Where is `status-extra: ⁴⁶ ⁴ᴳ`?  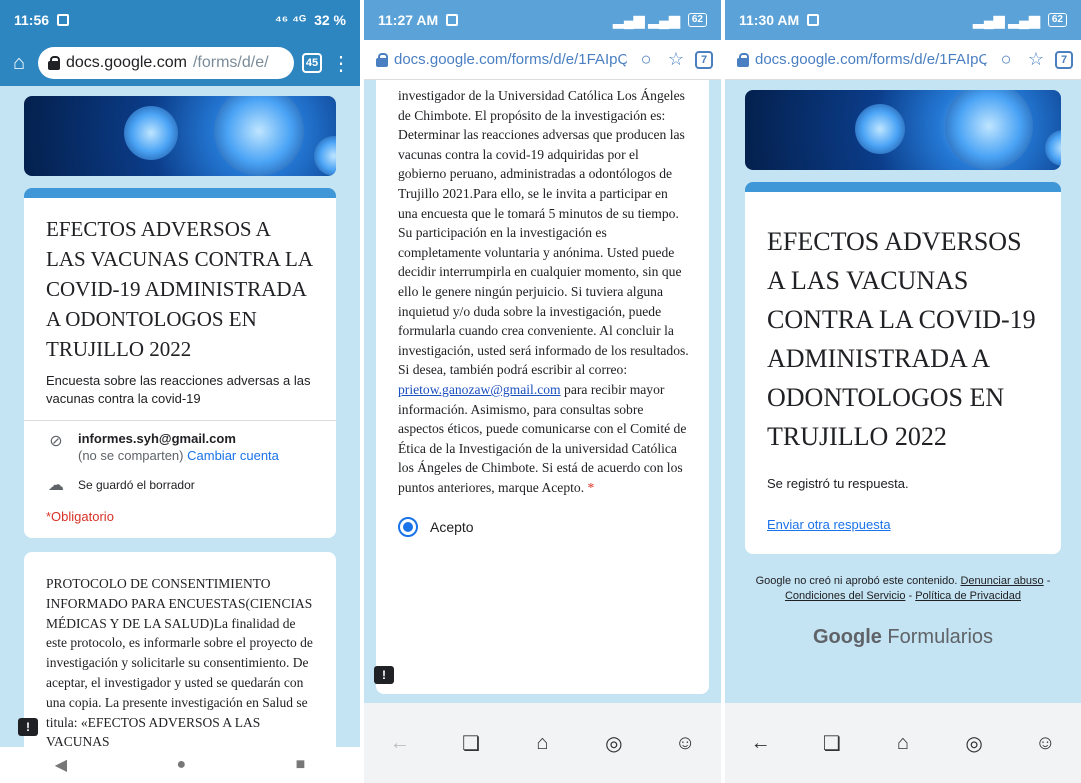
status-extra: ⁴⁶ ⁴ᴳ is located at coordinates (290, 20).